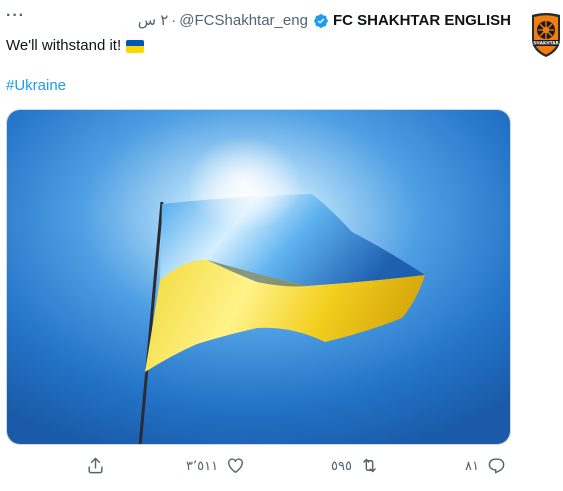 The height and width of the screenshot is (491, 563). I want to click on avatar: SHAKHTAR, so click(546, 35).